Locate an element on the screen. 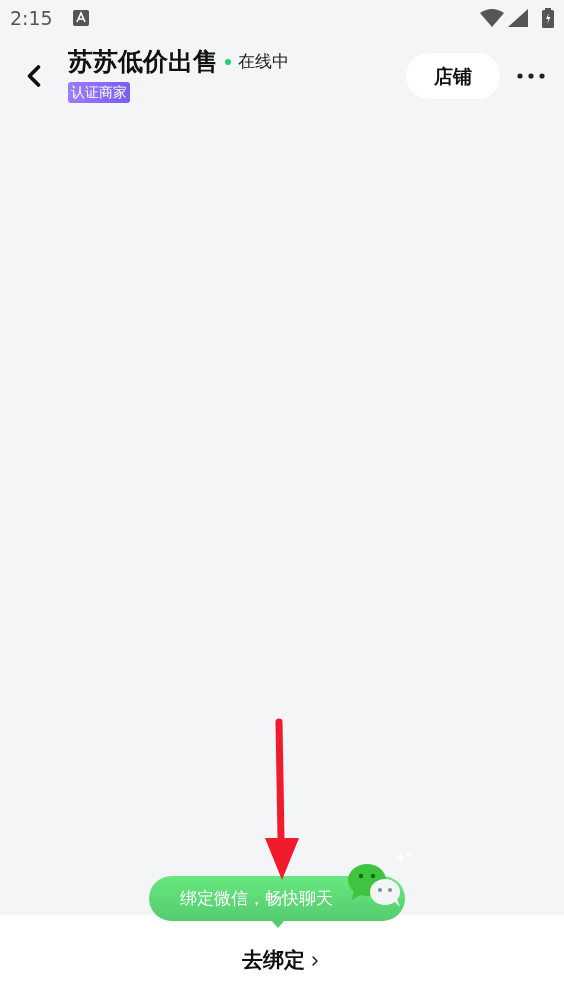 The image size is (564, 1004). verified-merchant-badge: 认证商家 is located at coordinates (99, 93).